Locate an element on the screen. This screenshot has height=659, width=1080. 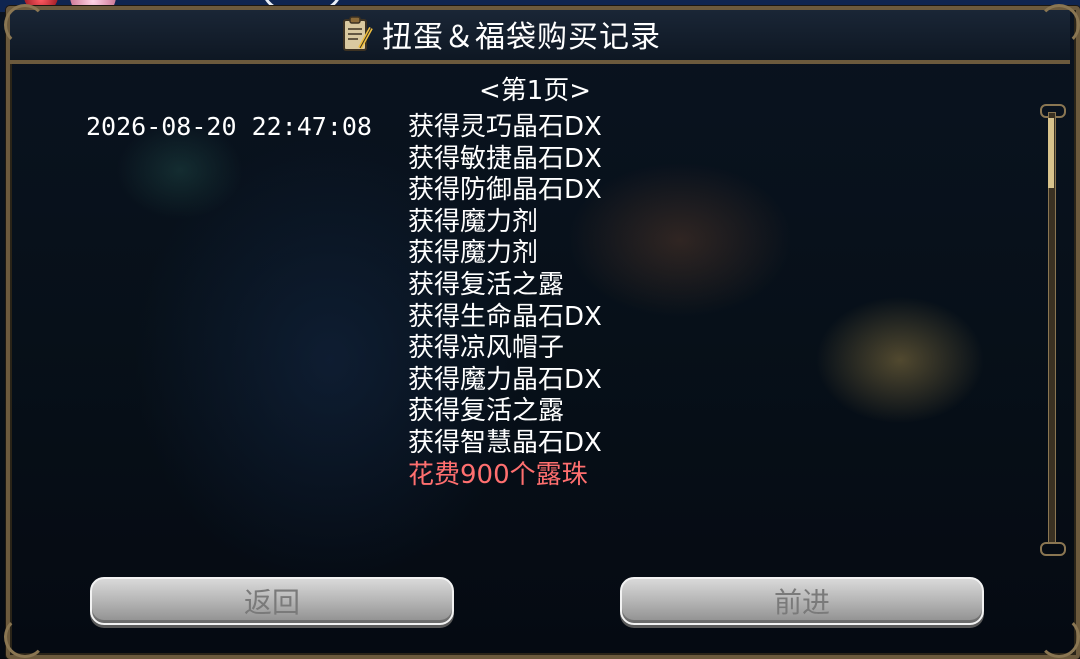
next-button-label: 前进 is located at coordinates (801, 602).